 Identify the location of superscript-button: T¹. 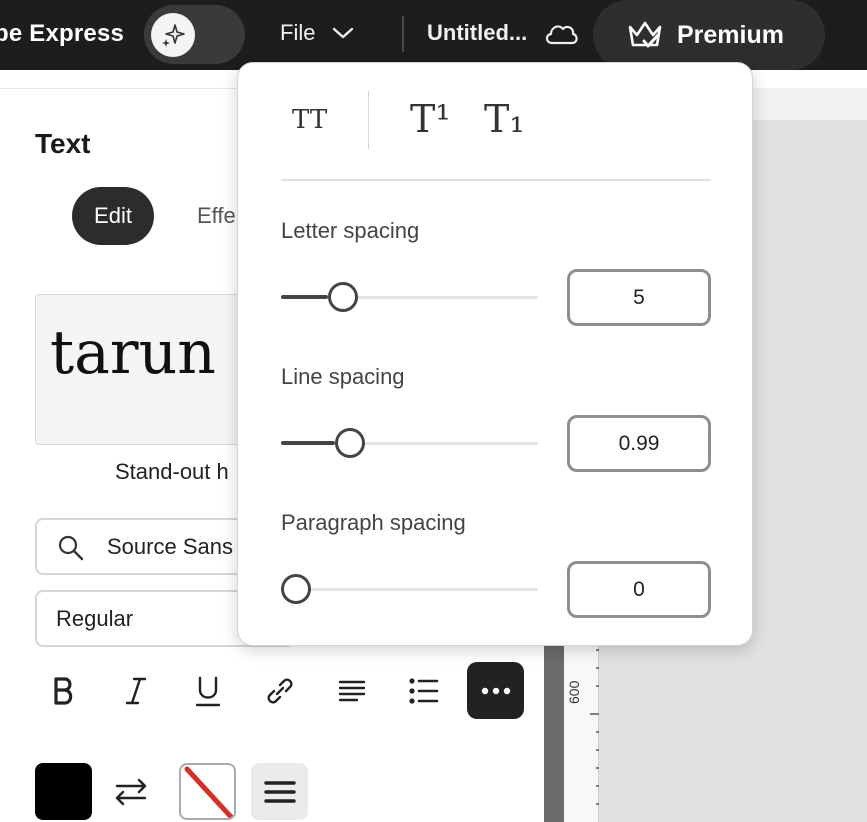
(430, 119).